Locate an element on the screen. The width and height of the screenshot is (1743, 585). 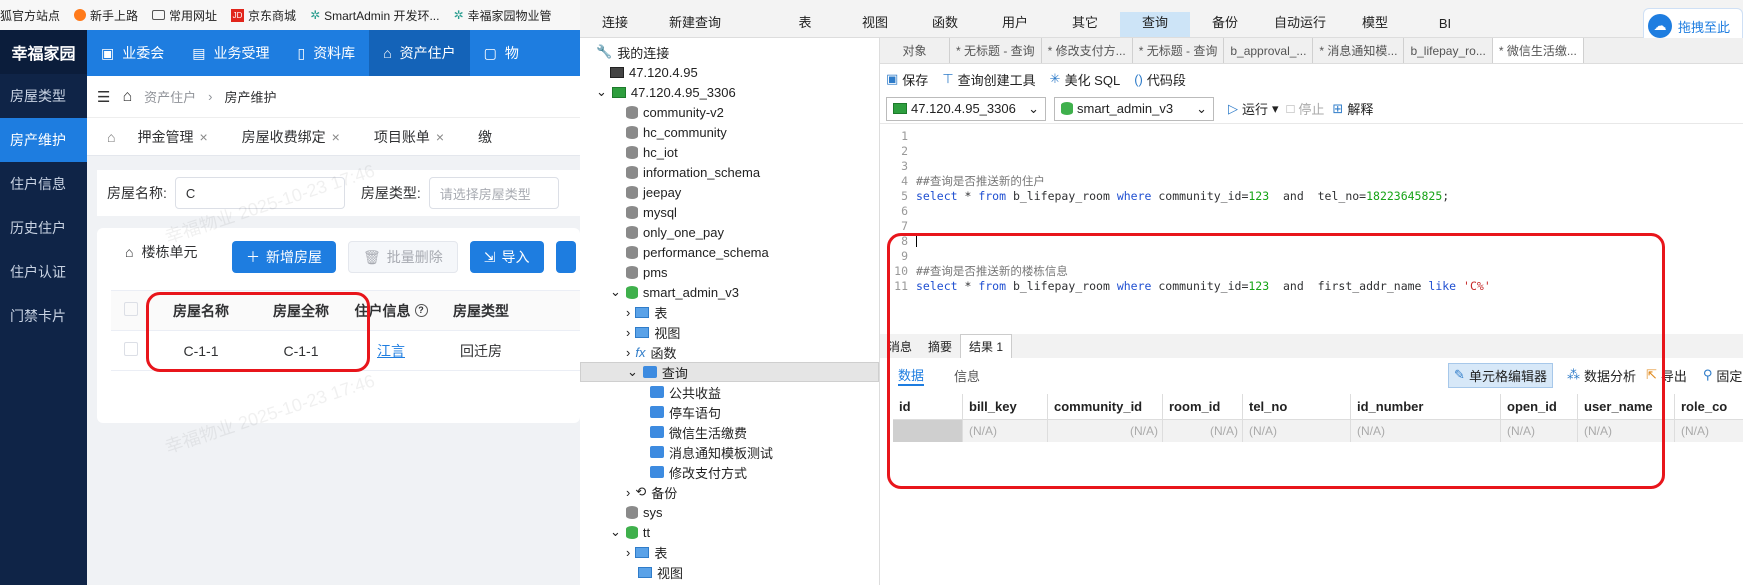
tree-label: 视图 is located at coordinates (667, 333).